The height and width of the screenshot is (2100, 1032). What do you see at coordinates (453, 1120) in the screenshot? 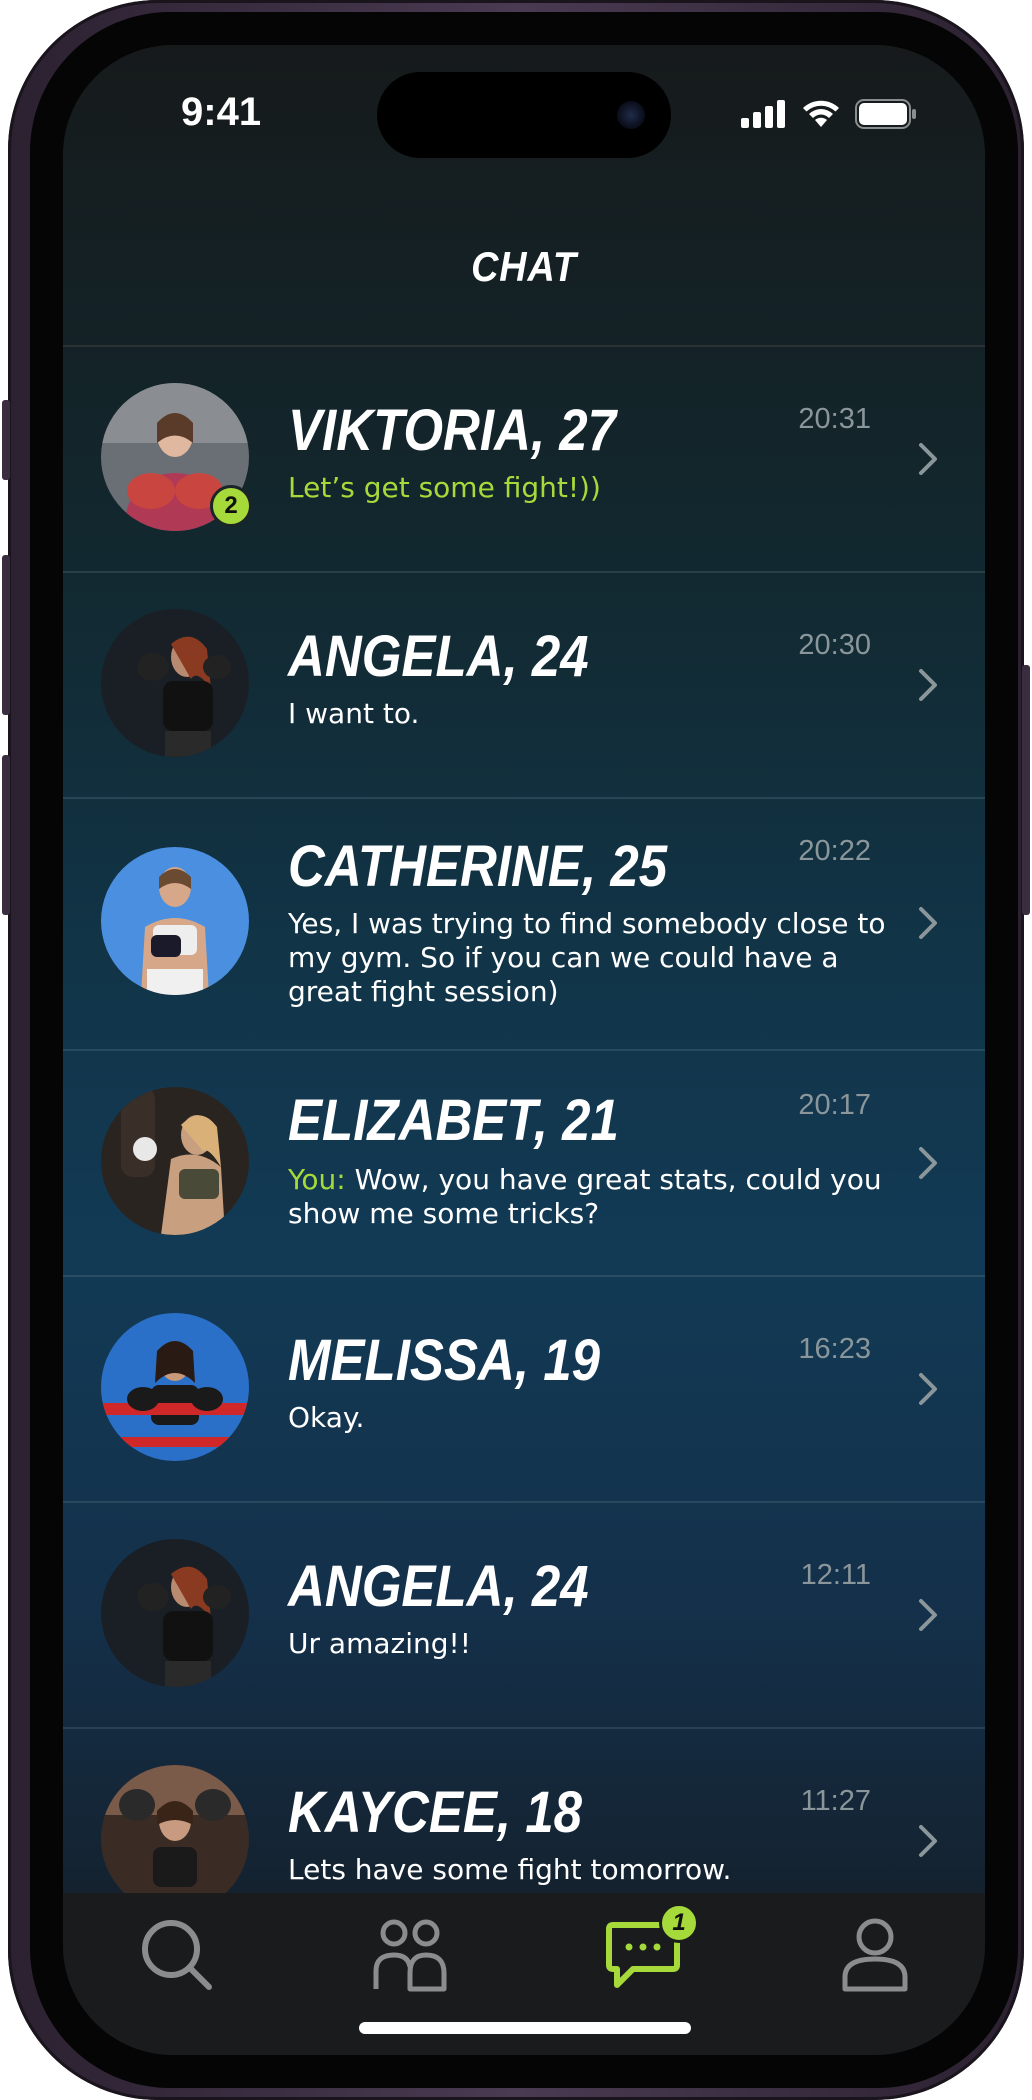
I see `contact-name: ELIZABET, 21` at bounding box center [453, 1120].